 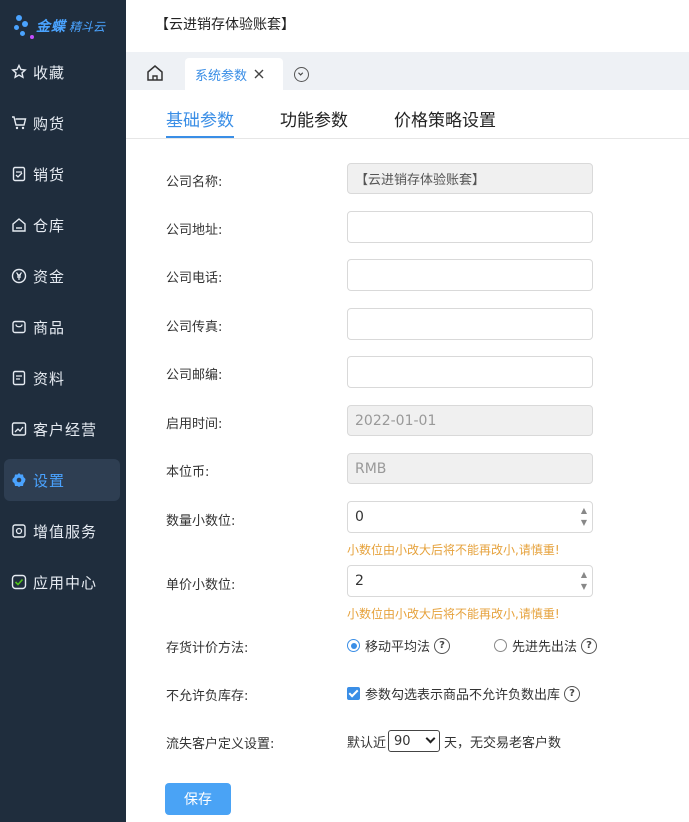 What do you see at coordinates (470, 227) in the screenshot?
I see `company-address-input` at bounding box center [470, 227].